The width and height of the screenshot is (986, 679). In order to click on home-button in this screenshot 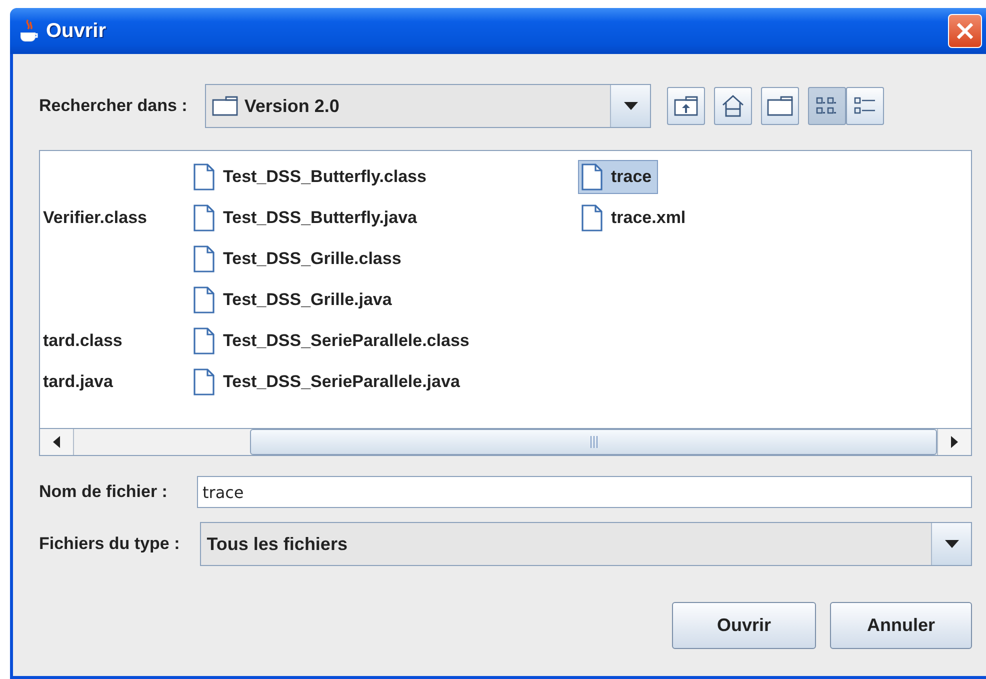, I will do `click(733, 106)`.